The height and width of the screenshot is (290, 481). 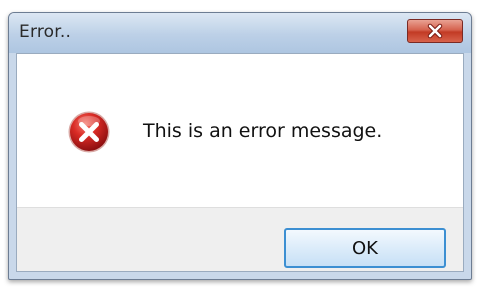 What do you see at coordinates (45, 32) in the screenshot?
I see `window-title: Error..` at bounding box center [45, 32].